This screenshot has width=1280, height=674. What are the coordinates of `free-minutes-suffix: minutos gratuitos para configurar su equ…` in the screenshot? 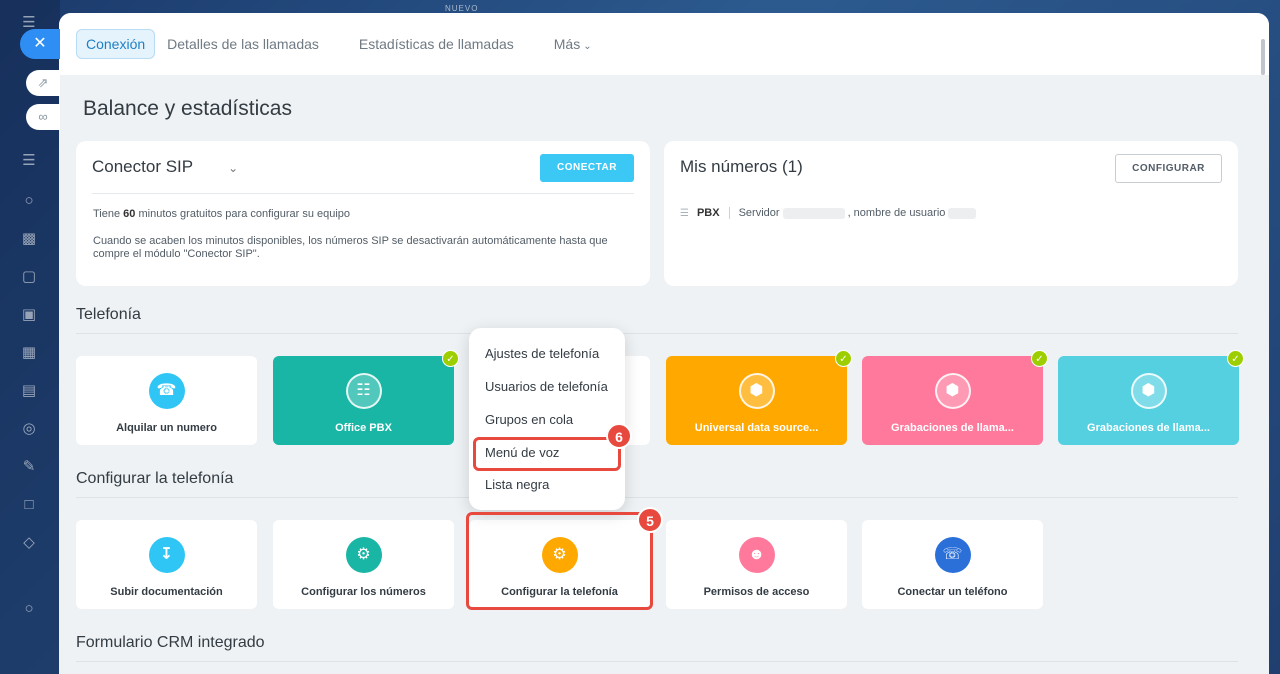 It's located at (243, 214).